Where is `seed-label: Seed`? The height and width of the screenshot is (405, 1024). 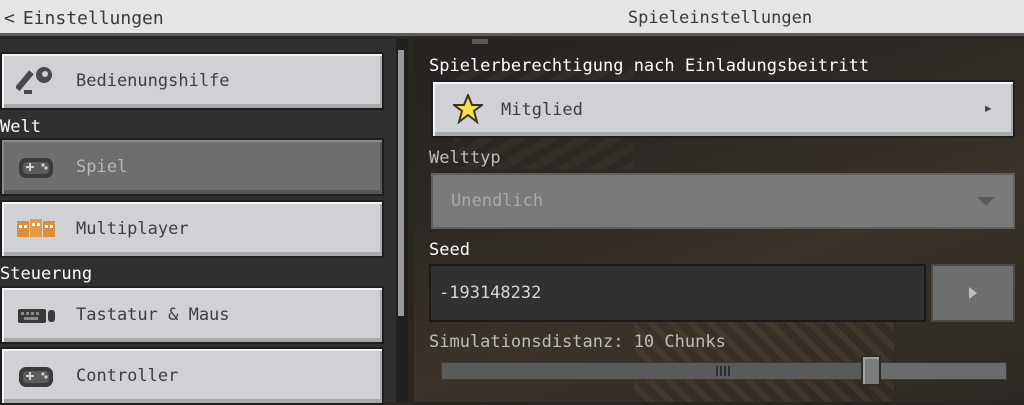 seed-label: Seed is located at coordinates (449, 250).